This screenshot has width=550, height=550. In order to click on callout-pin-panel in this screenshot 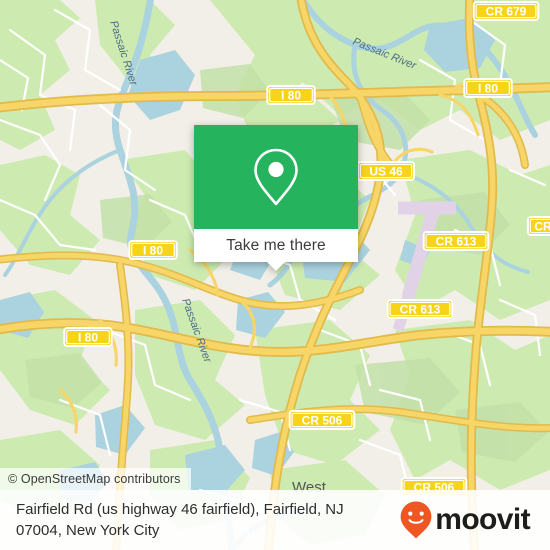, I will do `click(276, 177)`.